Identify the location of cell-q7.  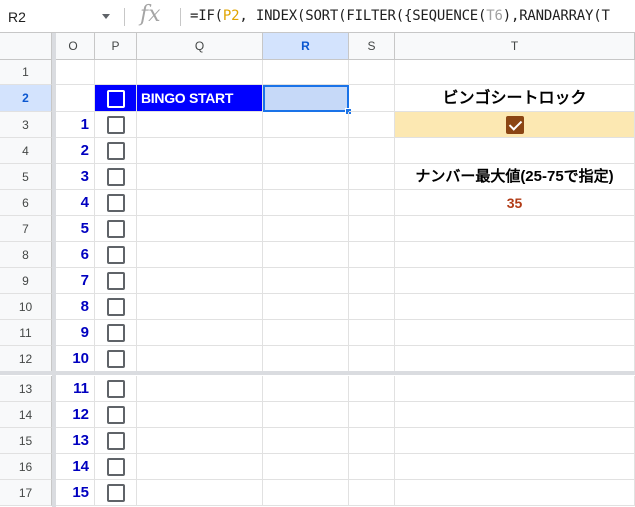
(200, 229).